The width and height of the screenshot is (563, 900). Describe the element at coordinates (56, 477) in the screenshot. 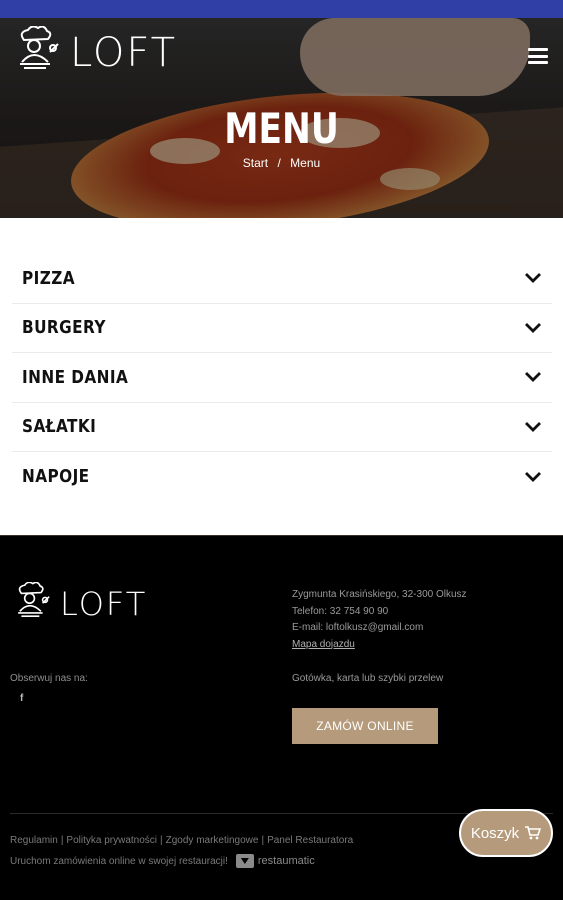

I see `category-label: NAPOJE` at that location.